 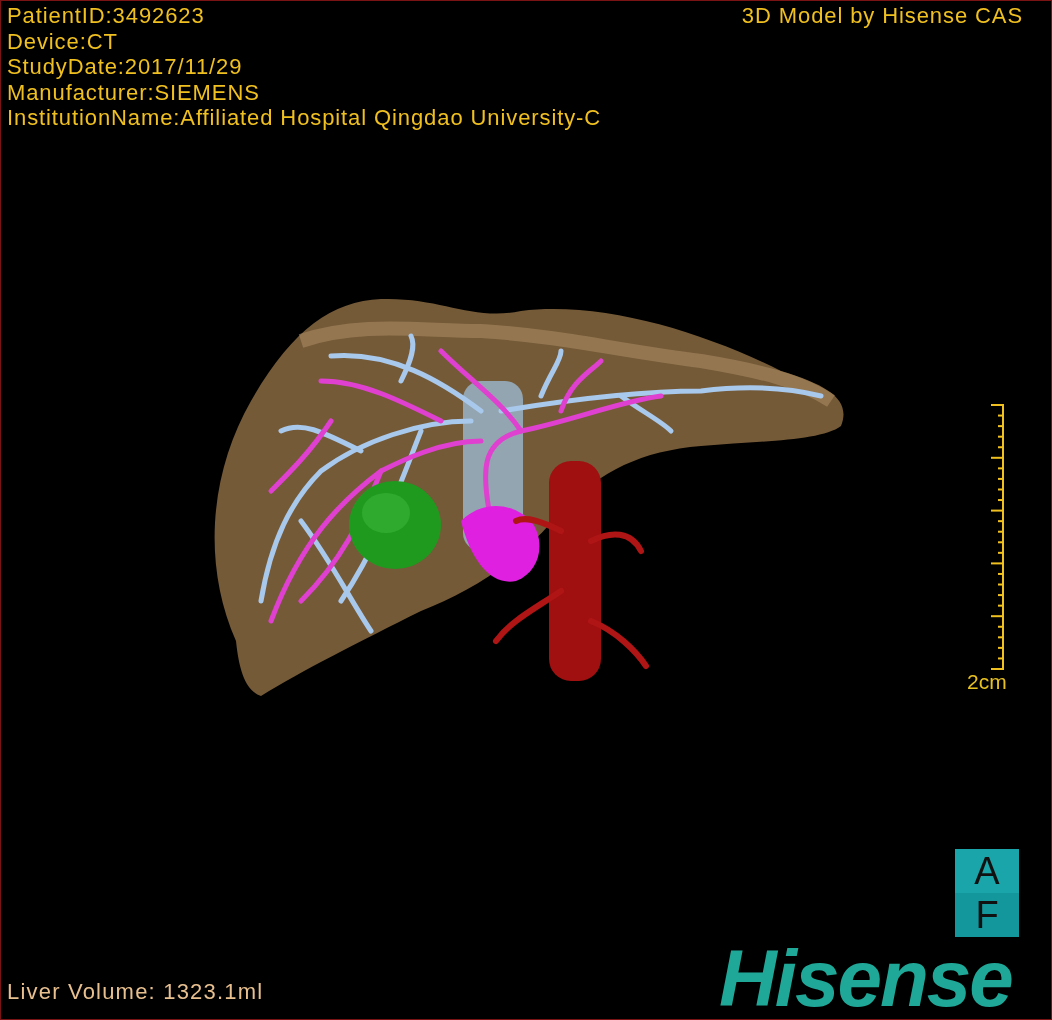 What do you see at coordinates (63, 41) in the screenshot?
I see `patient-info-text: Device:CT` at bounding box center [63, 41].